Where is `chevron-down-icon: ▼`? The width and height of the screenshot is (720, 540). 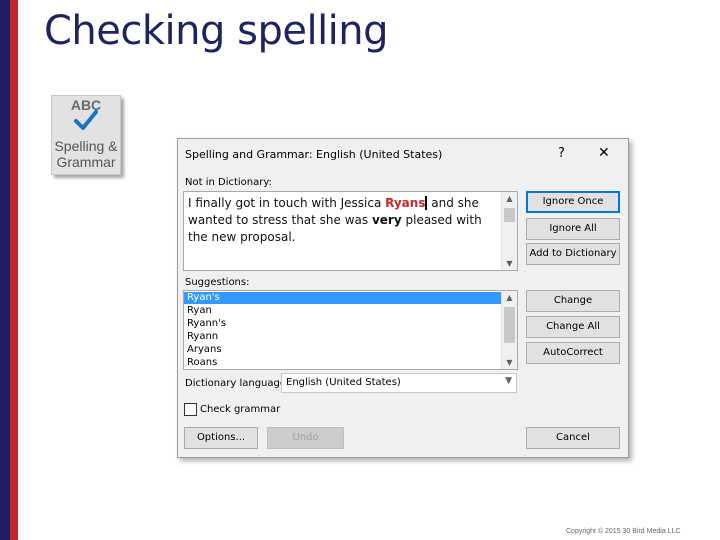
chevron-down-icon: ▼ is located at coordinates (508, 381).